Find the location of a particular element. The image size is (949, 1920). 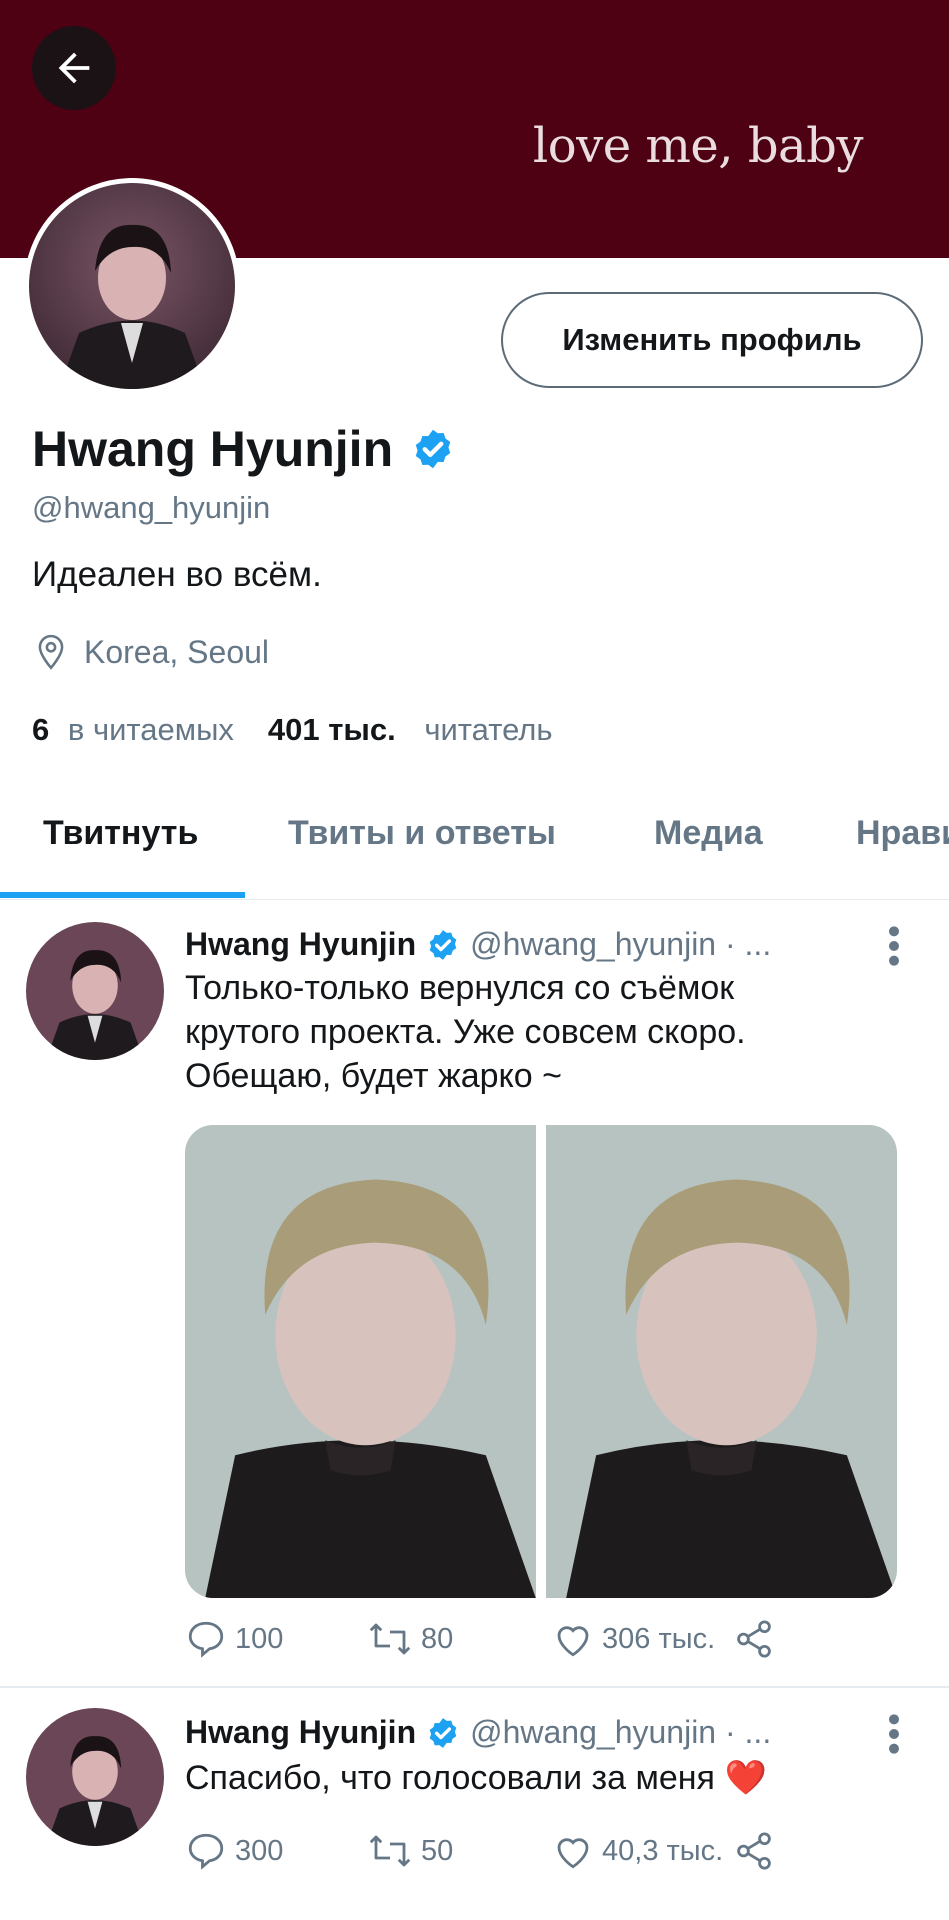

profile-avatar is located at coordinates (132, 286).